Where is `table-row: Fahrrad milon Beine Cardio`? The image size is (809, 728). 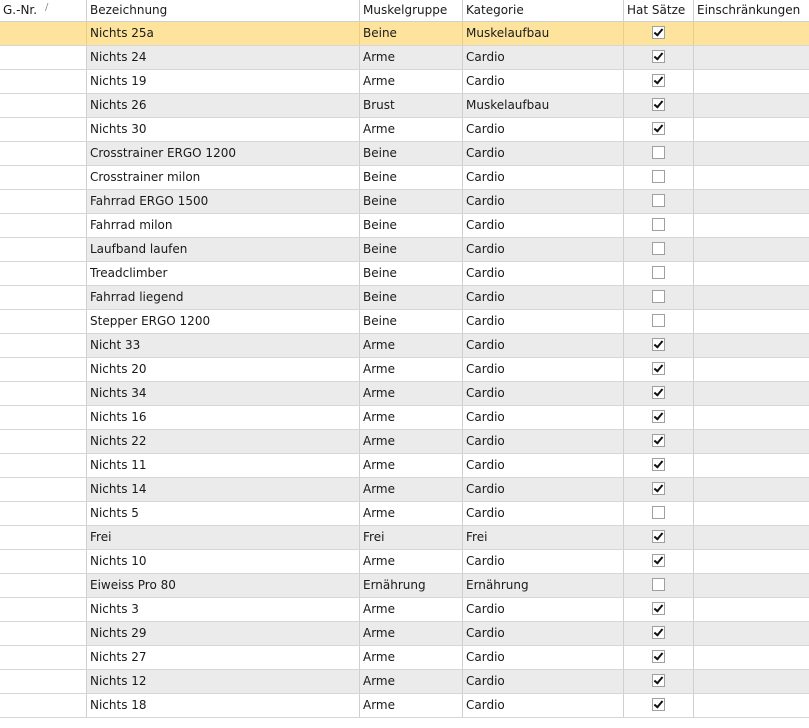
table-row: Fahrrad milon Beine Cardio is located at coordinates (404, 226).